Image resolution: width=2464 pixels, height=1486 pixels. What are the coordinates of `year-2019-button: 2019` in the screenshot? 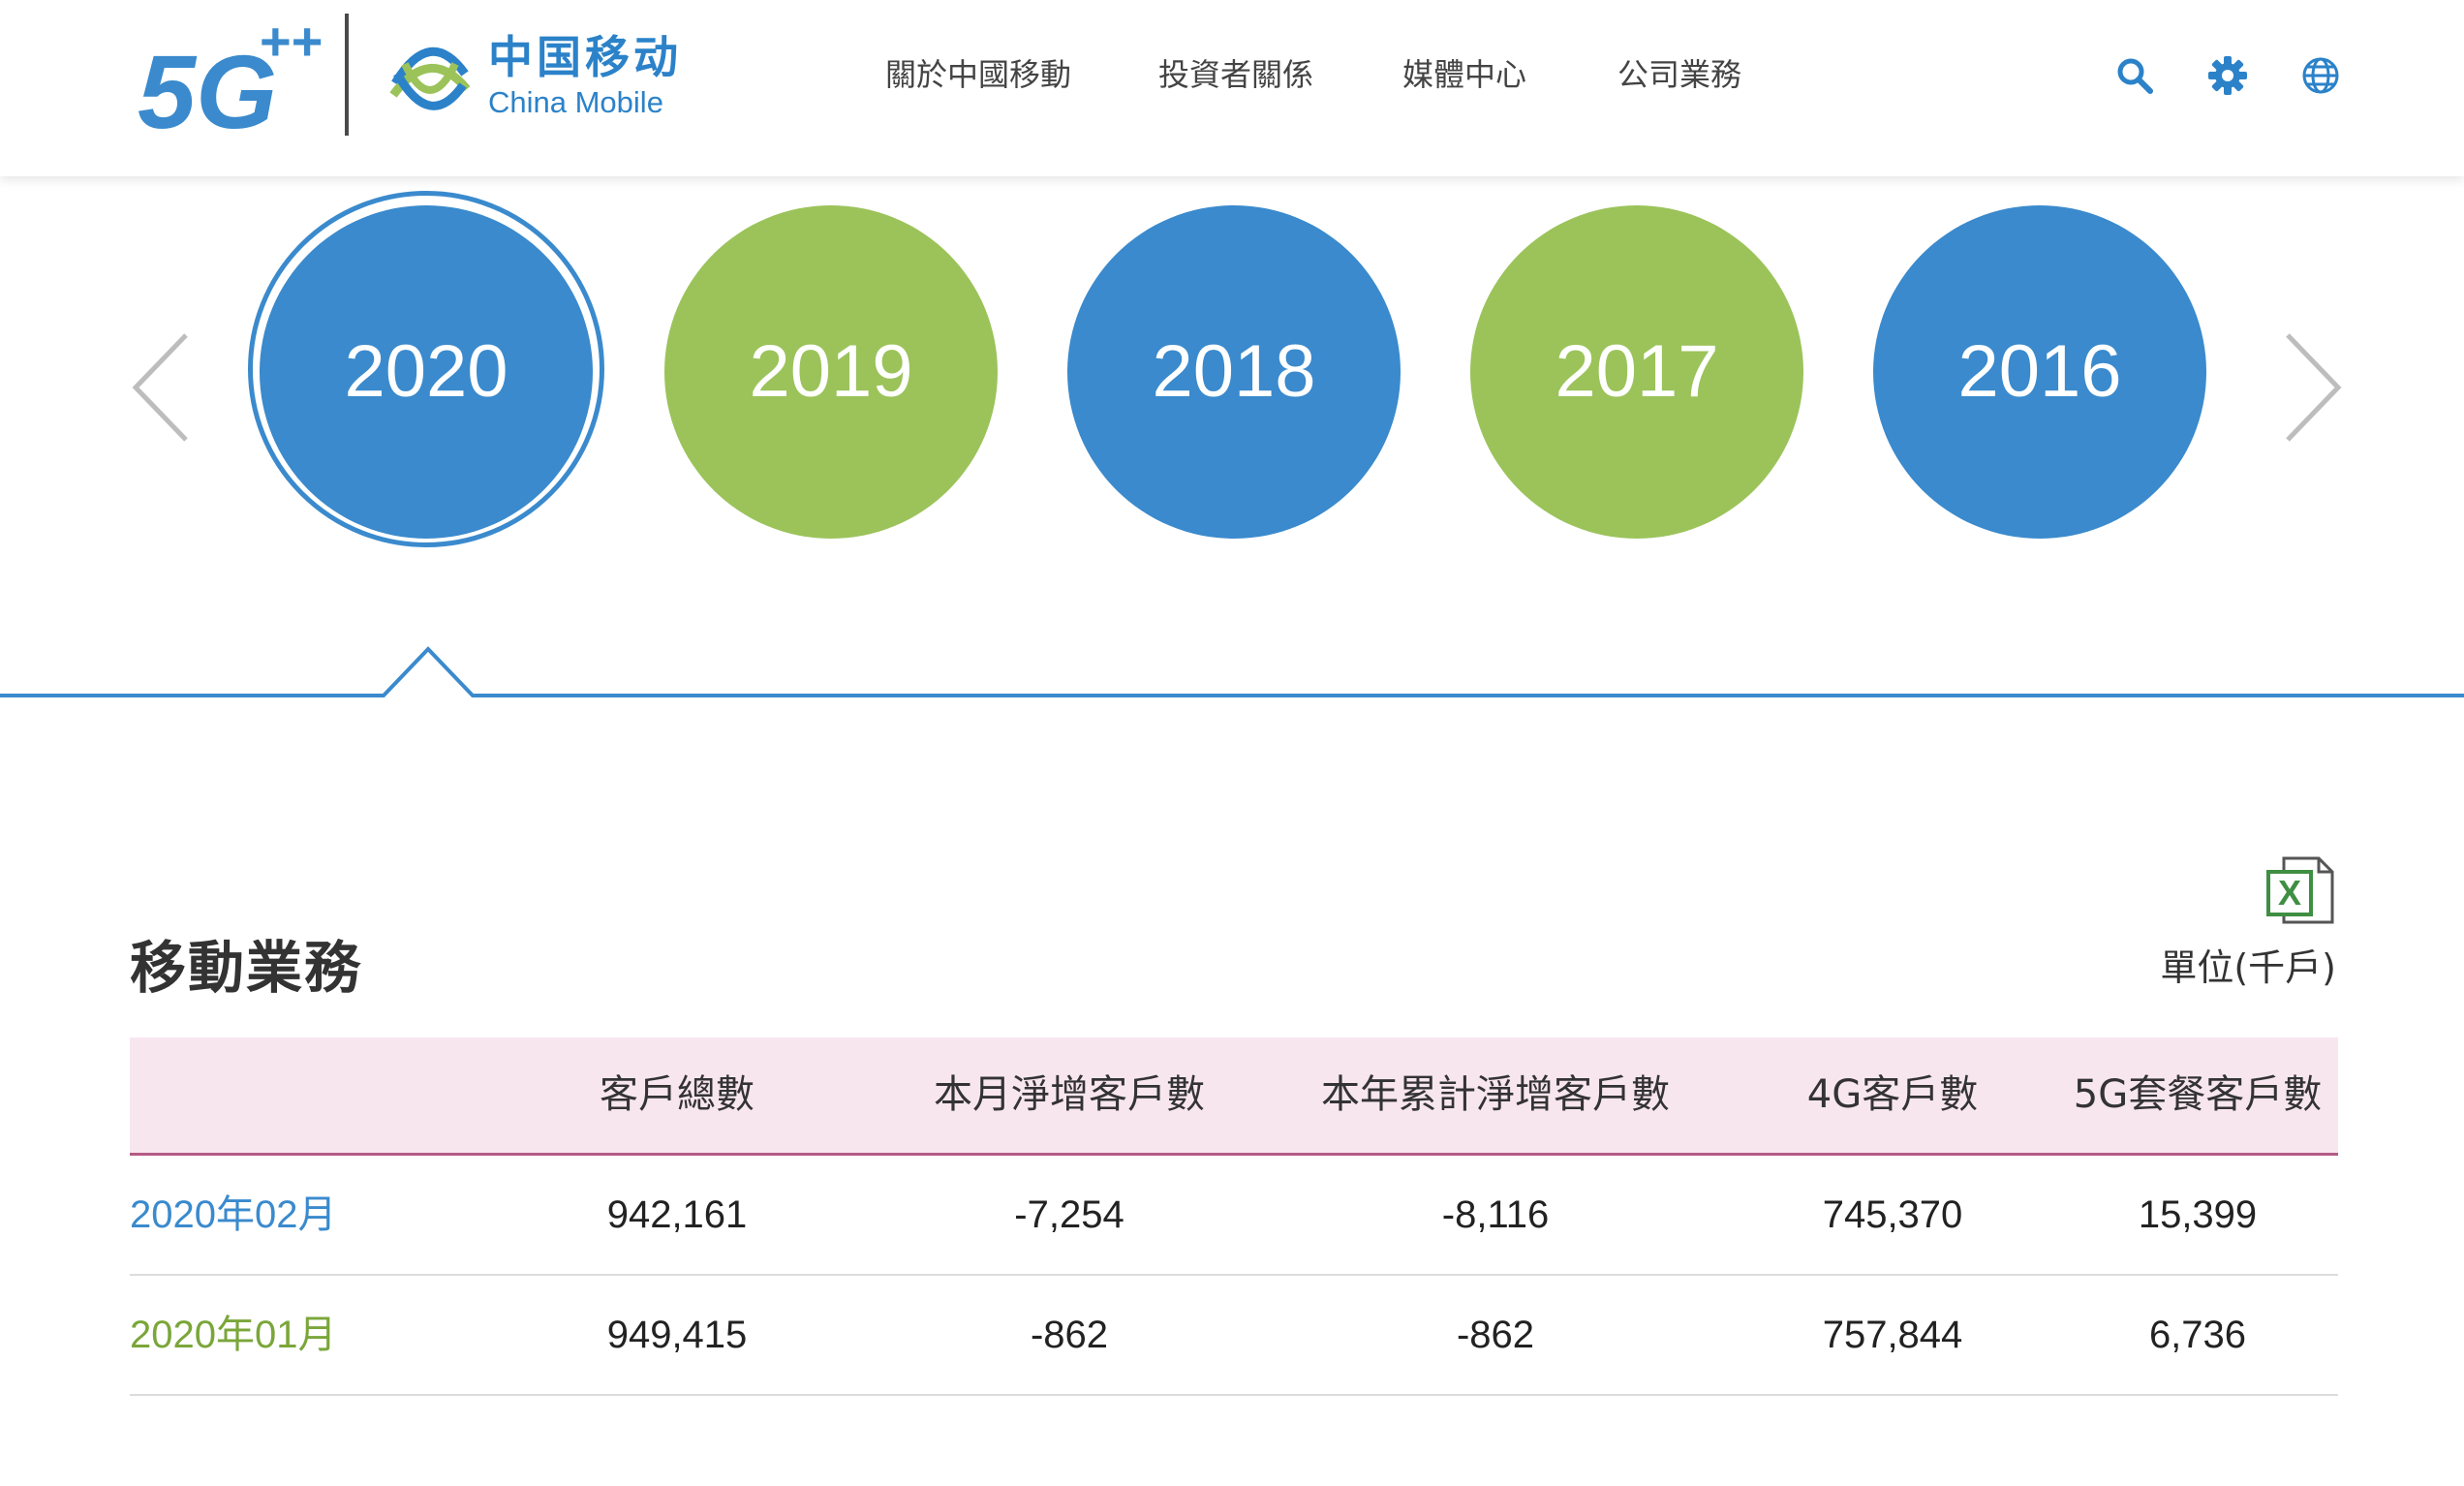 It's located at (831, 372).